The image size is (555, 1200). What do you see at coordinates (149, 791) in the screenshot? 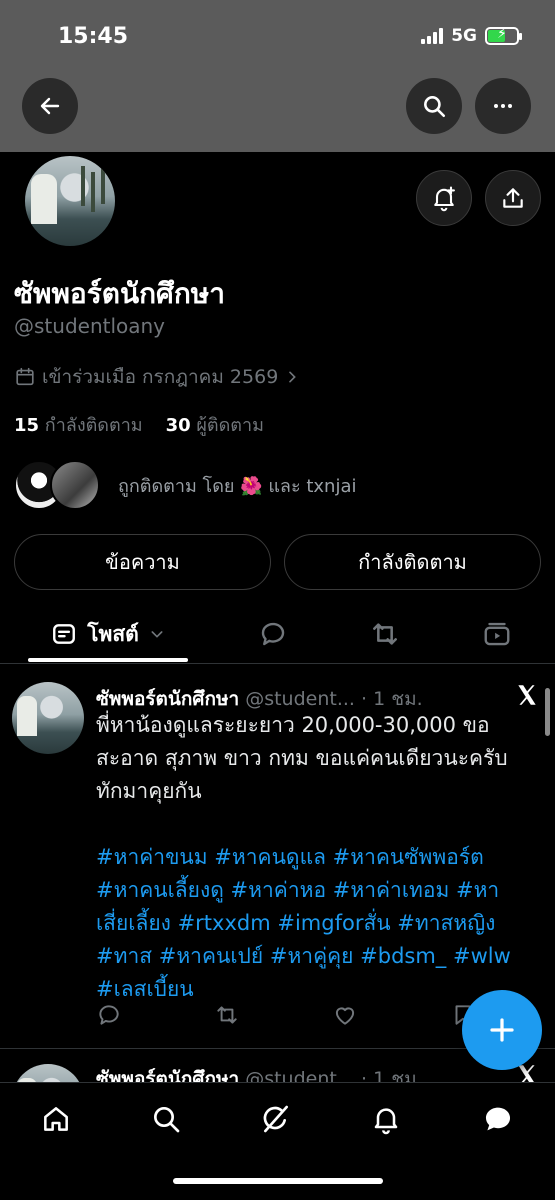
I see `post-text-line: ทักมาคุยกัน` at bounding box center [149, 791].